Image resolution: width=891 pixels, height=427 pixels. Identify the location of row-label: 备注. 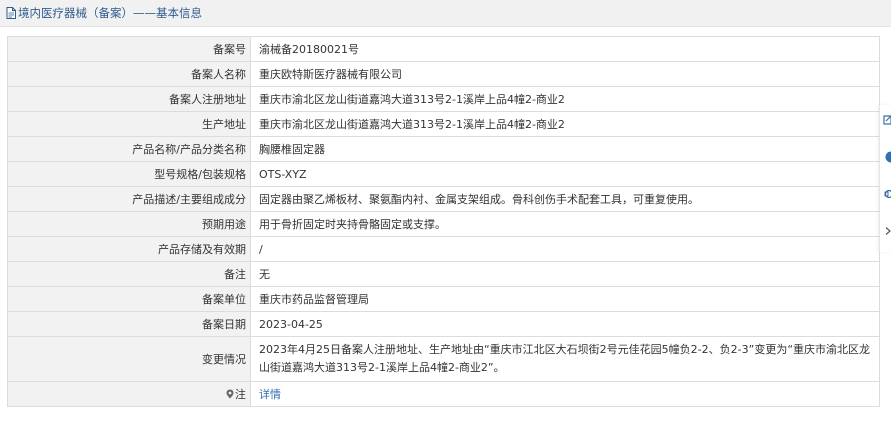
(129, 274).